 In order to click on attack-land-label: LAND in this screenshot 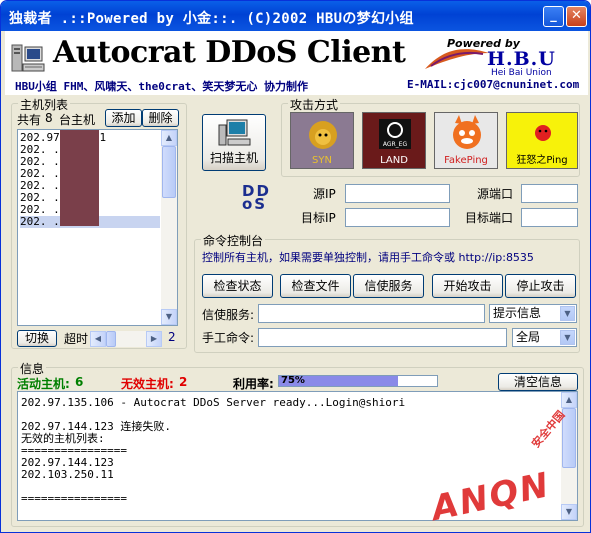, I will do `click(394, 160)`.